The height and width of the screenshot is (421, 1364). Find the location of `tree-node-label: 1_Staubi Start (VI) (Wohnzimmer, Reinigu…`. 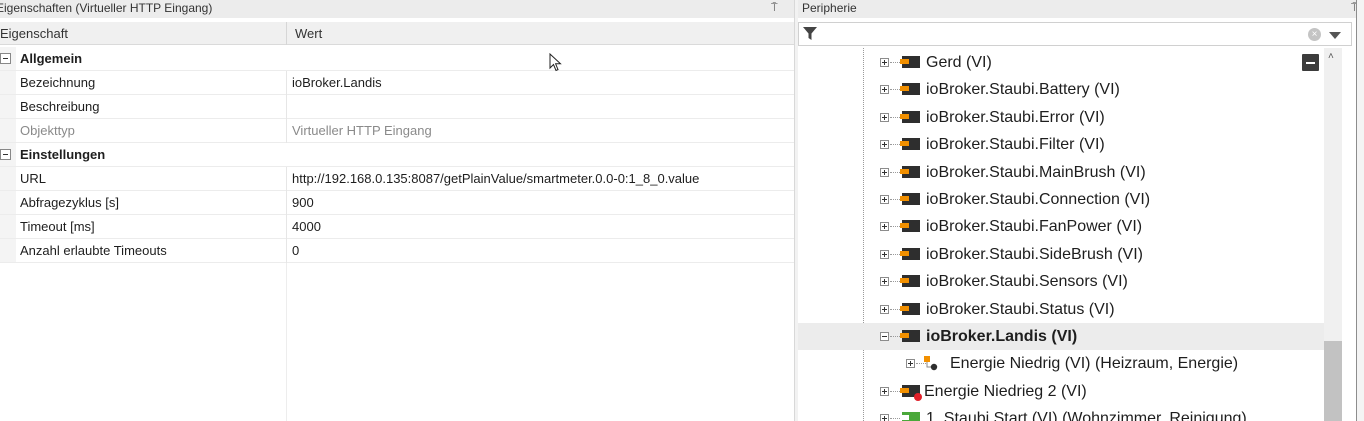

tree-node-label: 1_Staubi Start (VI) (Wohnzimmer, Reinigu… is located at coordinates (1086, 415).